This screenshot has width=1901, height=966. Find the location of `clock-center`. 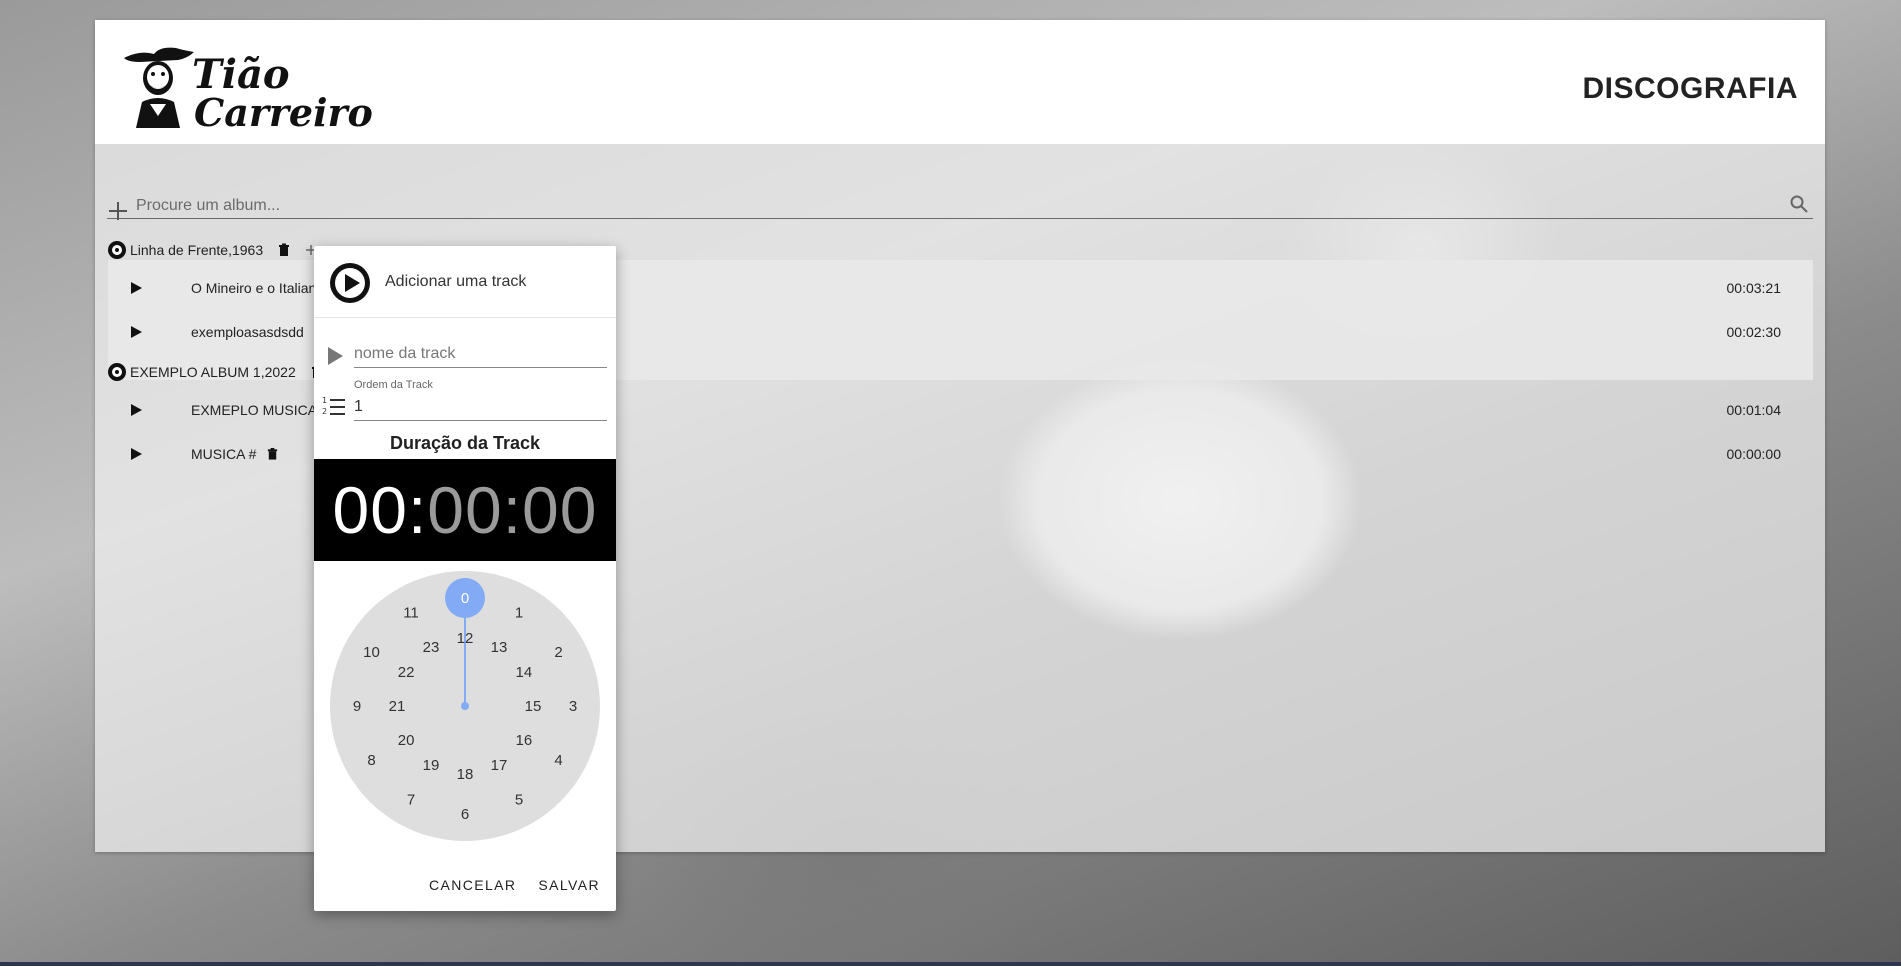

clock-center is located at coordinates (465, 706).